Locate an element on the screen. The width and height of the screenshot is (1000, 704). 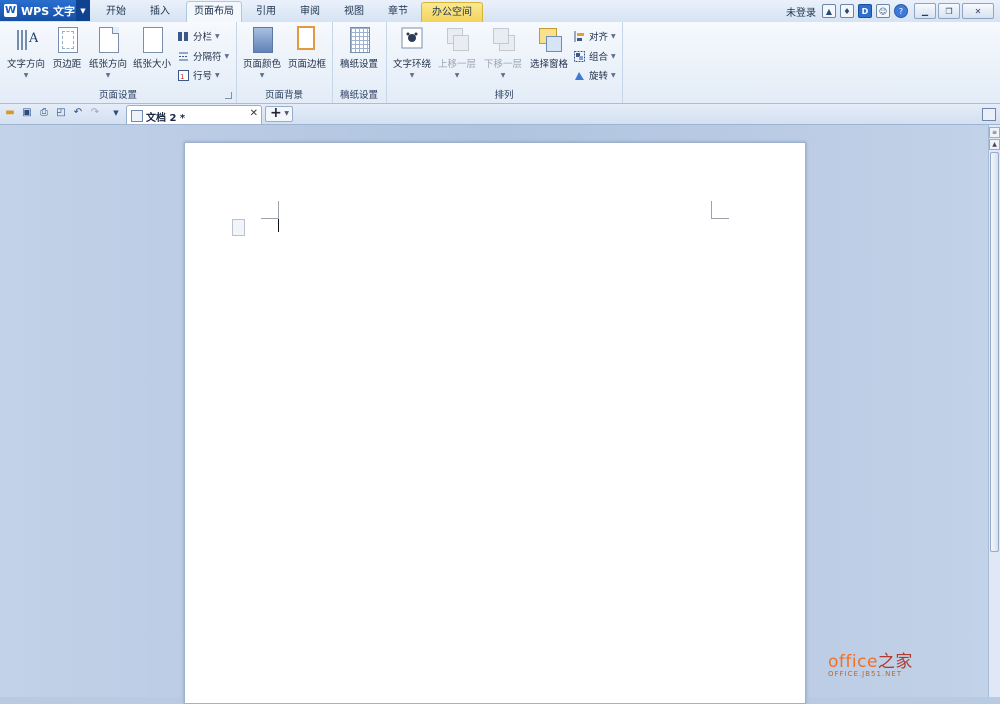
document-icon is located at coordinates (137, 116).